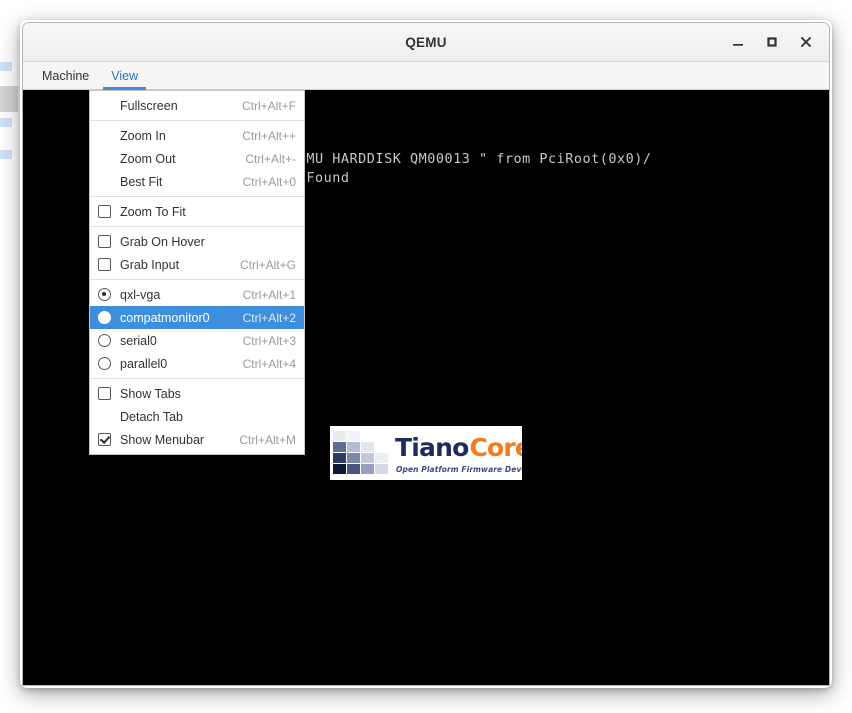 The image size is (852, 713). What do you see at coordinates (269, 363) in the screenshot?
I see `menu-item-accelerator: Ctrl+Alt+4` at bounding box center [269, 363].